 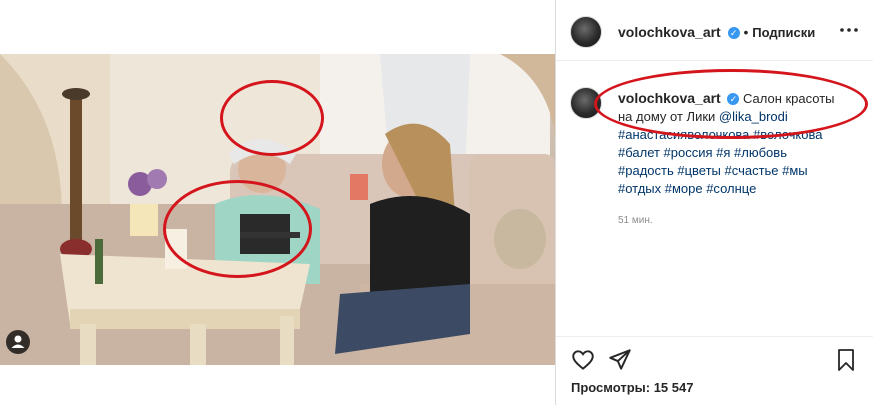 I want to click on post-header: volochkova_art ✓ • Подписки, so click(x=714, y=30).